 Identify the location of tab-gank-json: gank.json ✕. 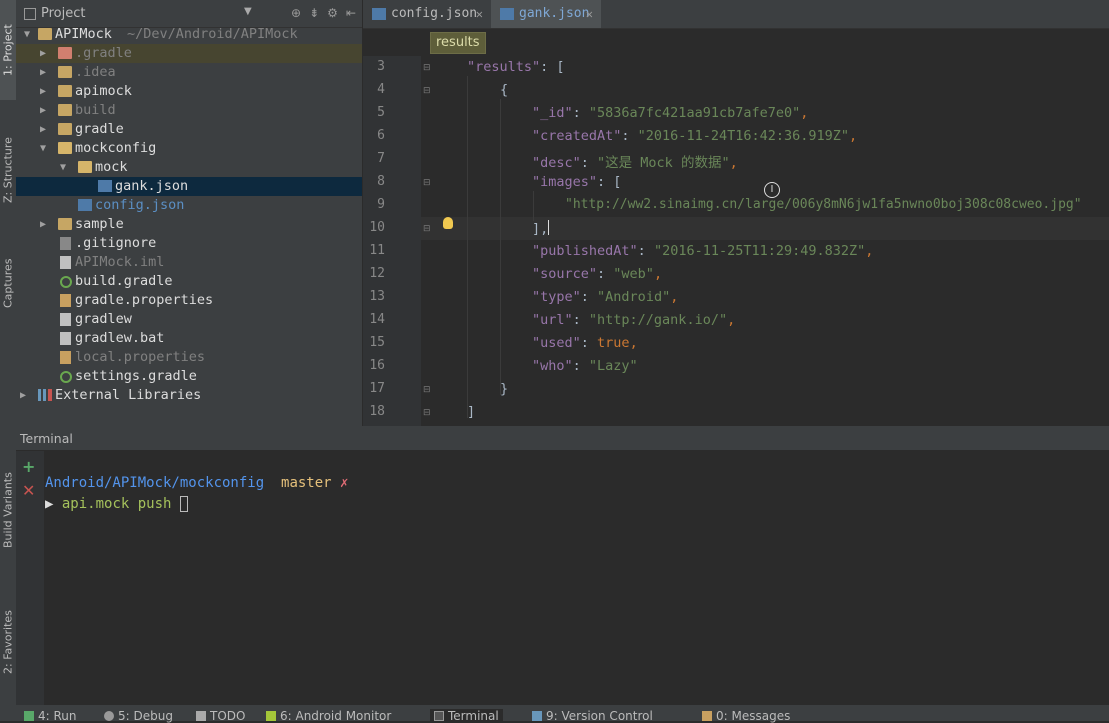
(546, 14).